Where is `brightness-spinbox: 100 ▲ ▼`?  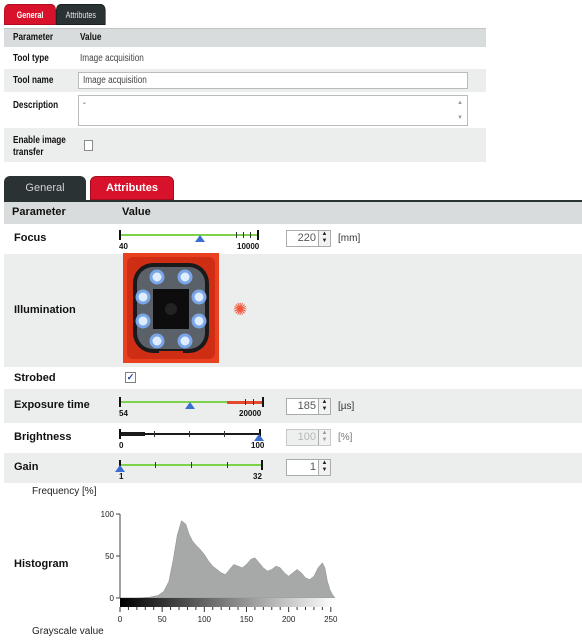 brightness-spinbox: 100 ▲ ▼ is located at coordinates (308, 437).